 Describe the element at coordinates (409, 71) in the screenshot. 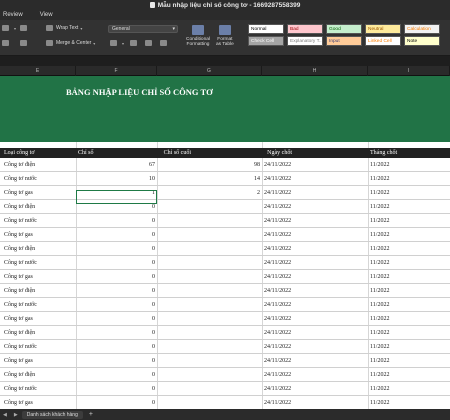

I see `column-header-i: I` at that location.